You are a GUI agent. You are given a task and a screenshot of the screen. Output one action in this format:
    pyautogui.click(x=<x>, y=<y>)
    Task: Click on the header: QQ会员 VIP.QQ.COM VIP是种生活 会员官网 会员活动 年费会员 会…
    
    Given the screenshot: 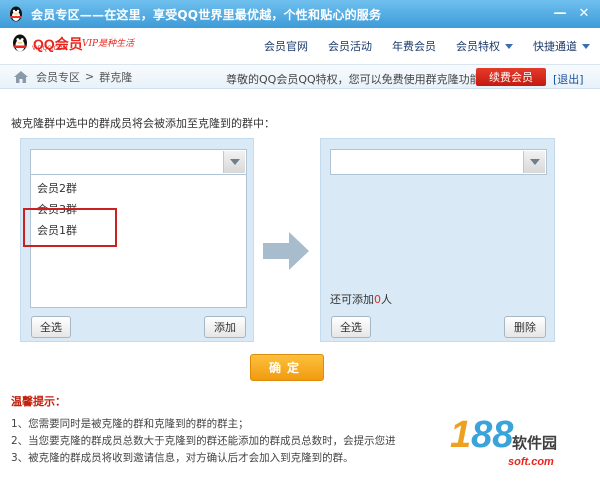 What is the action you would take?
    pyautogui.click(x=300, y=46)
    